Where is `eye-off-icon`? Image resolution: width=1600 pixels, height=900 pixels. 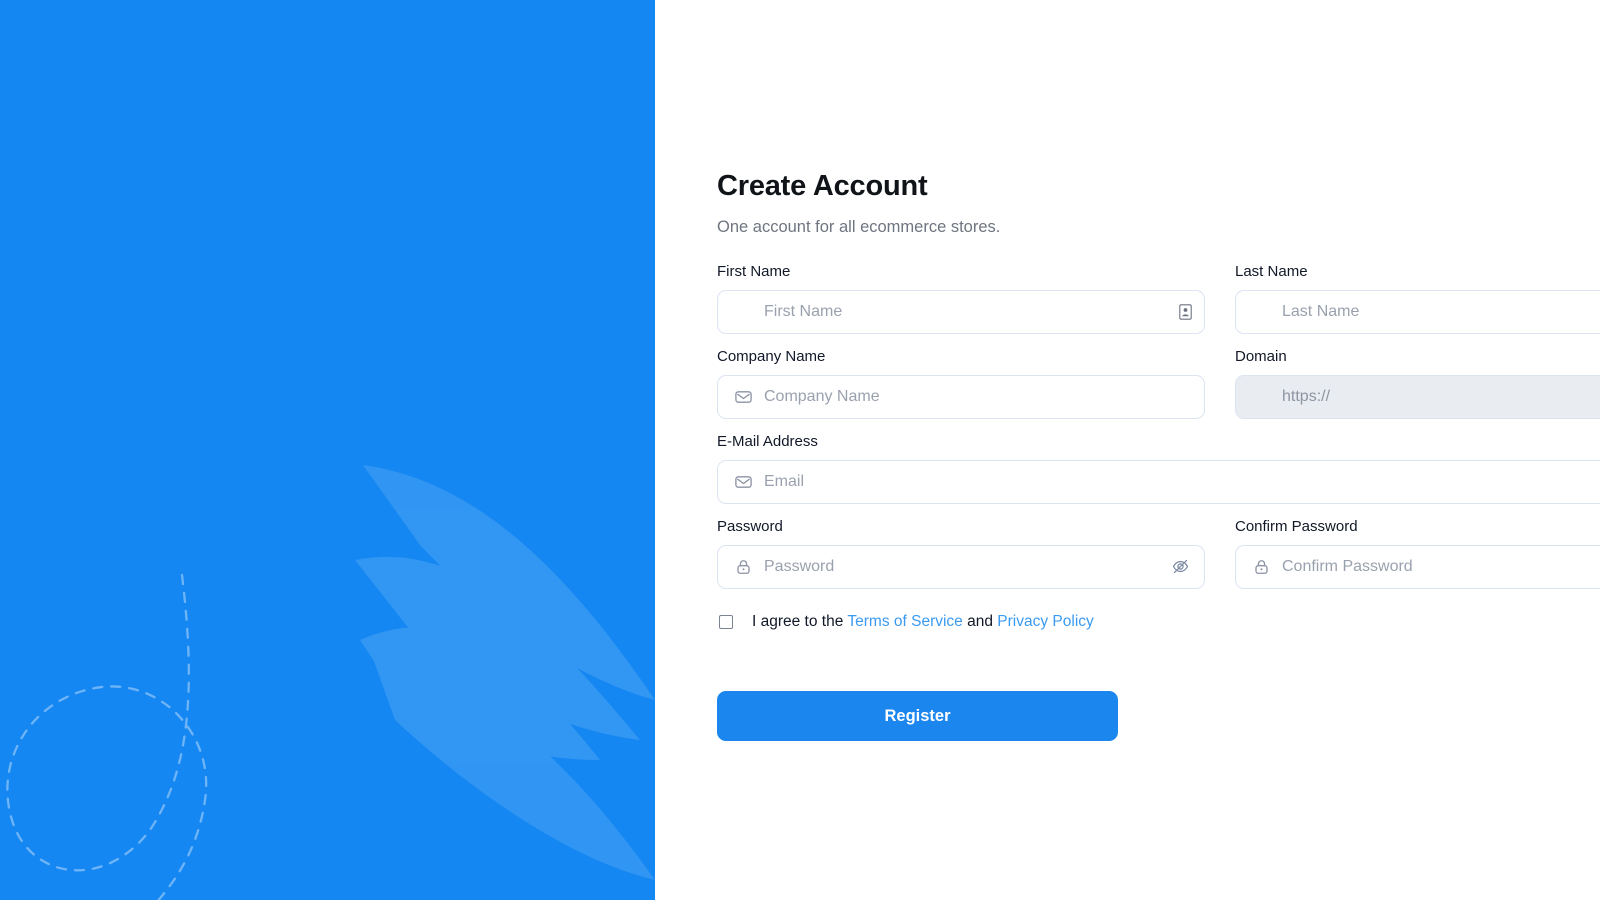 eye-off-icon is located at coordinates (1180, 567).